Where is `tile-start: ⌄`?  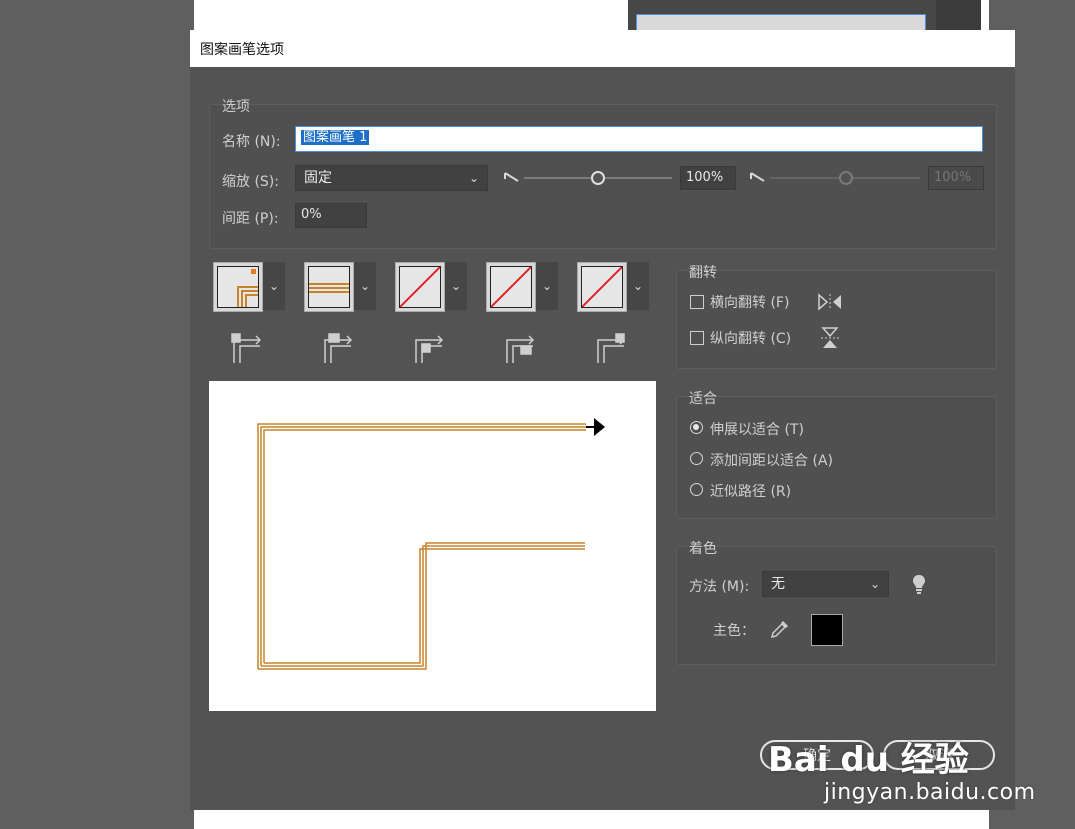
tile-start: ⌄ is located at coordinates (522, 287).